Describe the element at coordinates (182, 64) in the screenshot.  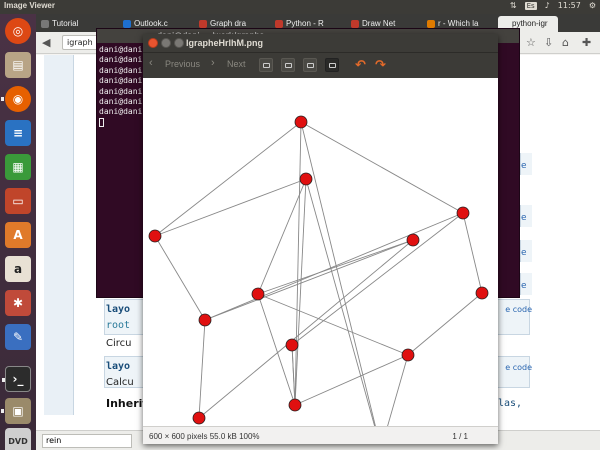
I see `previous-button: Previous` at that location.